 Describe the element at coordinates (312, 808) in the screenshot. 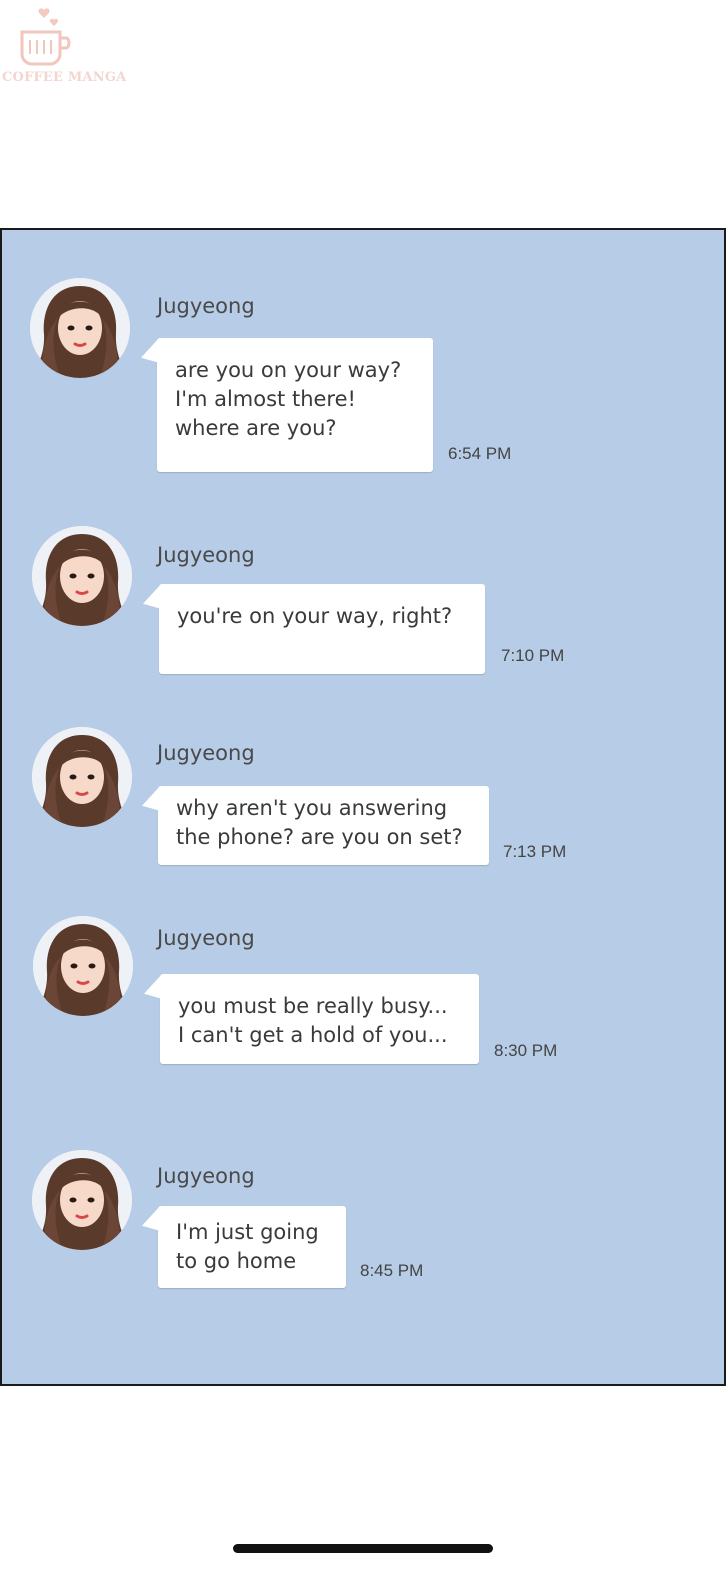

I see `message-text: why aren't you answering` at that location.